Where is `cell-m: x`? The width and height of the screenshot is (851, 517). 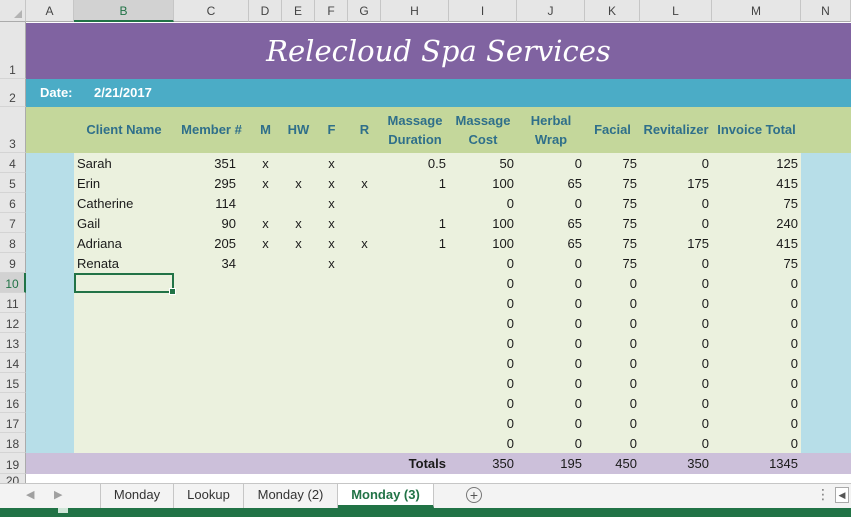
cell-m: x is located at coordinates (265, 184).